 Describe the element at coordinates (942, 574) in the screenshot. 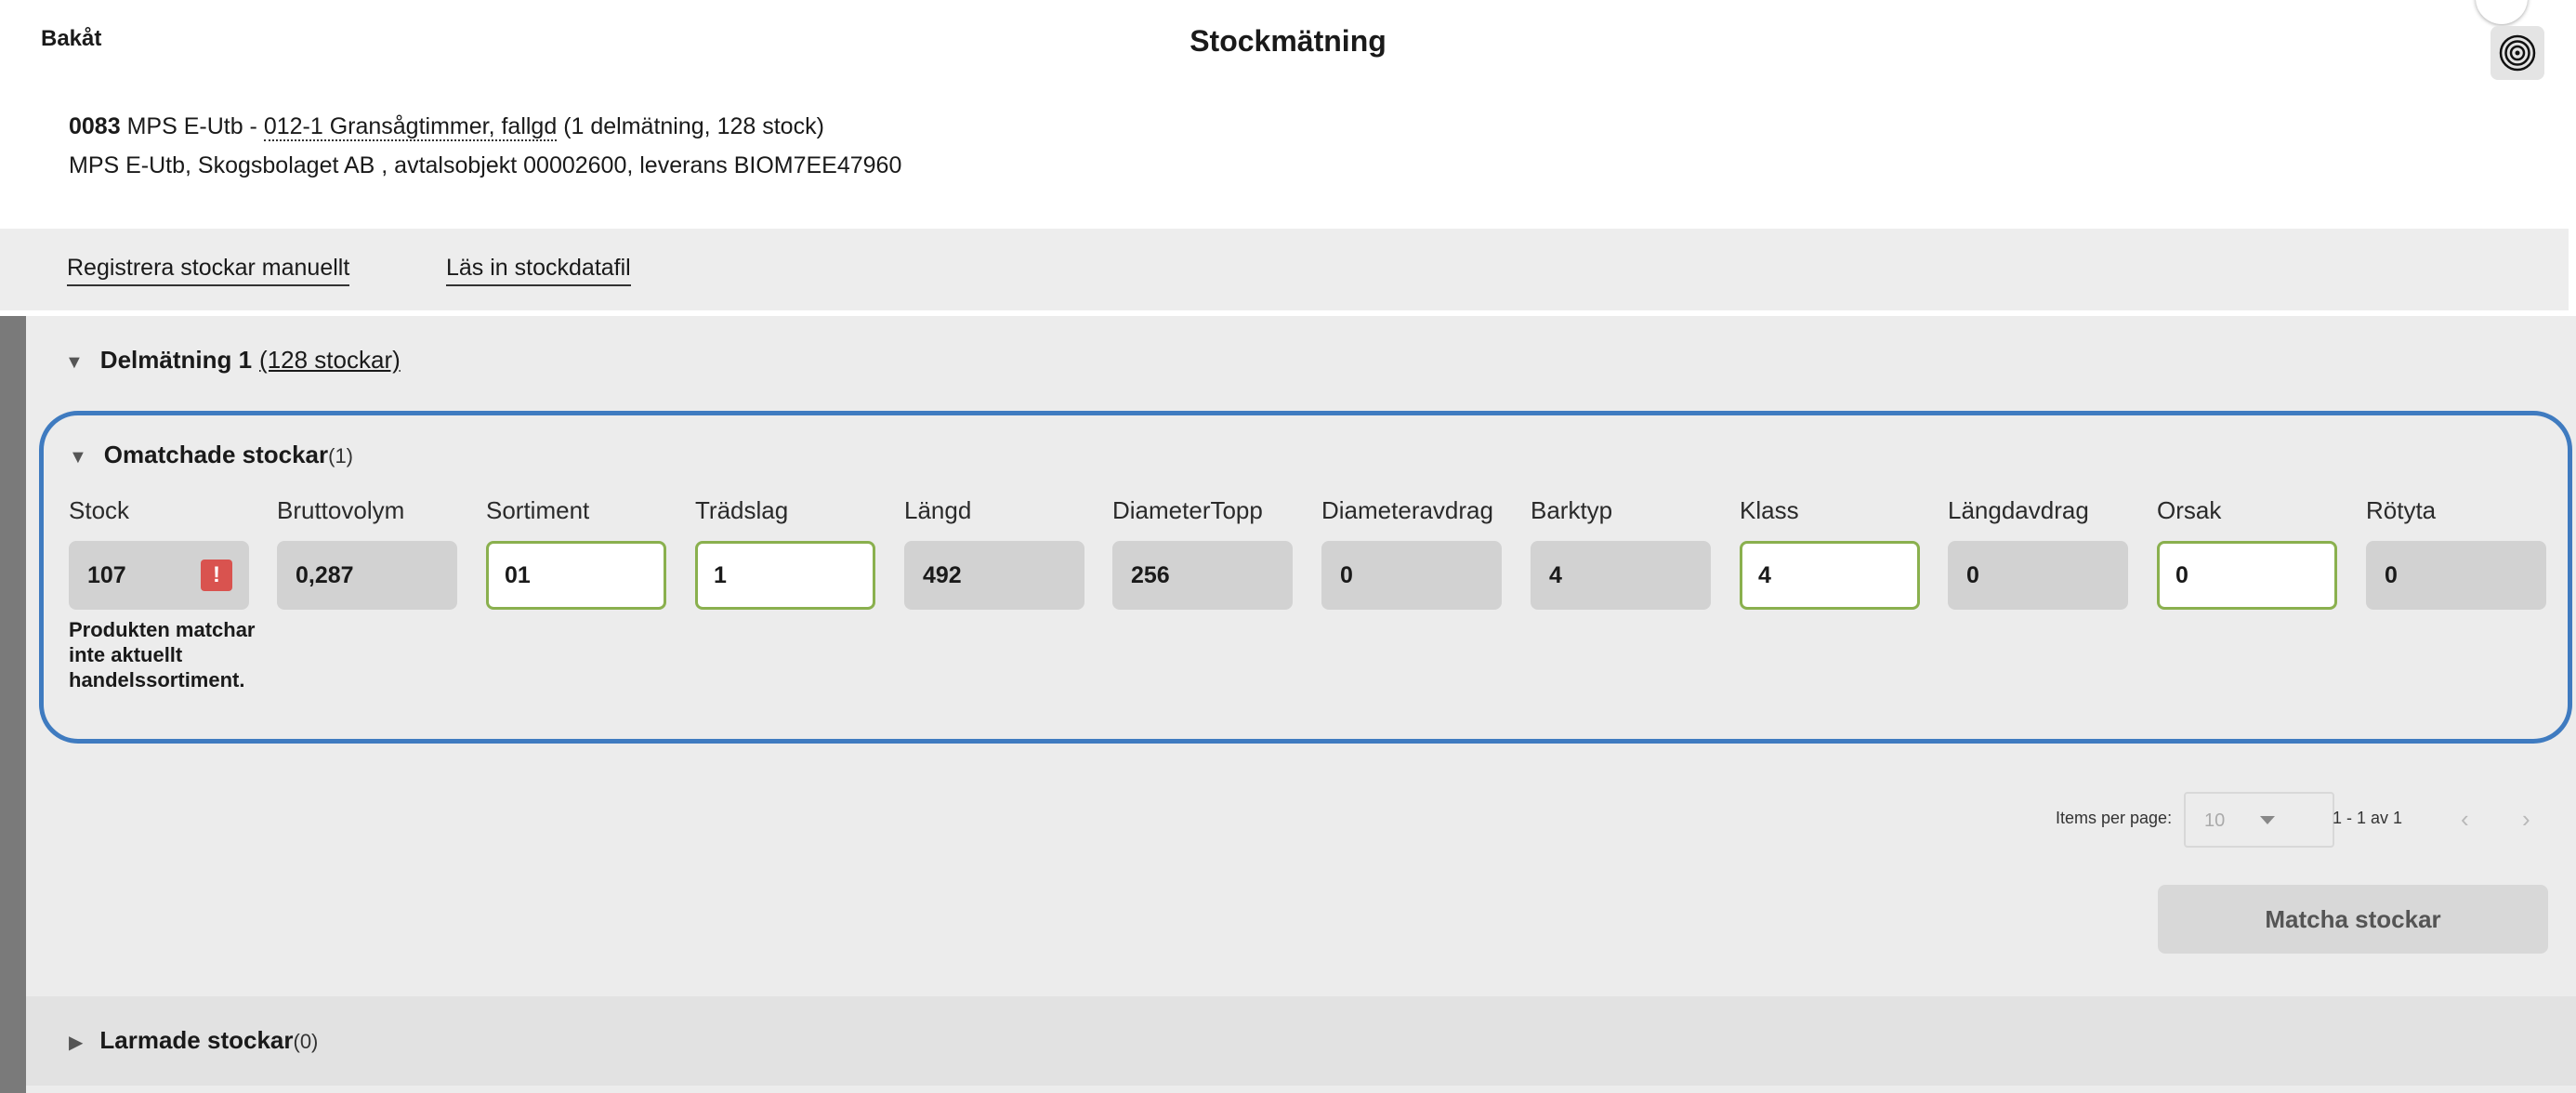

I see `langd-value: 492` at that location.